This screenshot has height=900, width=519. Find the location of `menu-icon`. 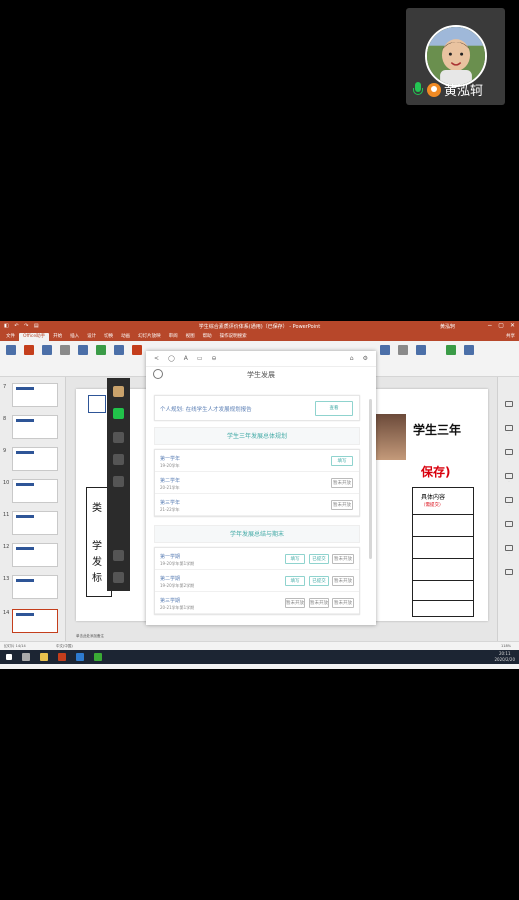

menu-icon is located at coordinates (118, 577).